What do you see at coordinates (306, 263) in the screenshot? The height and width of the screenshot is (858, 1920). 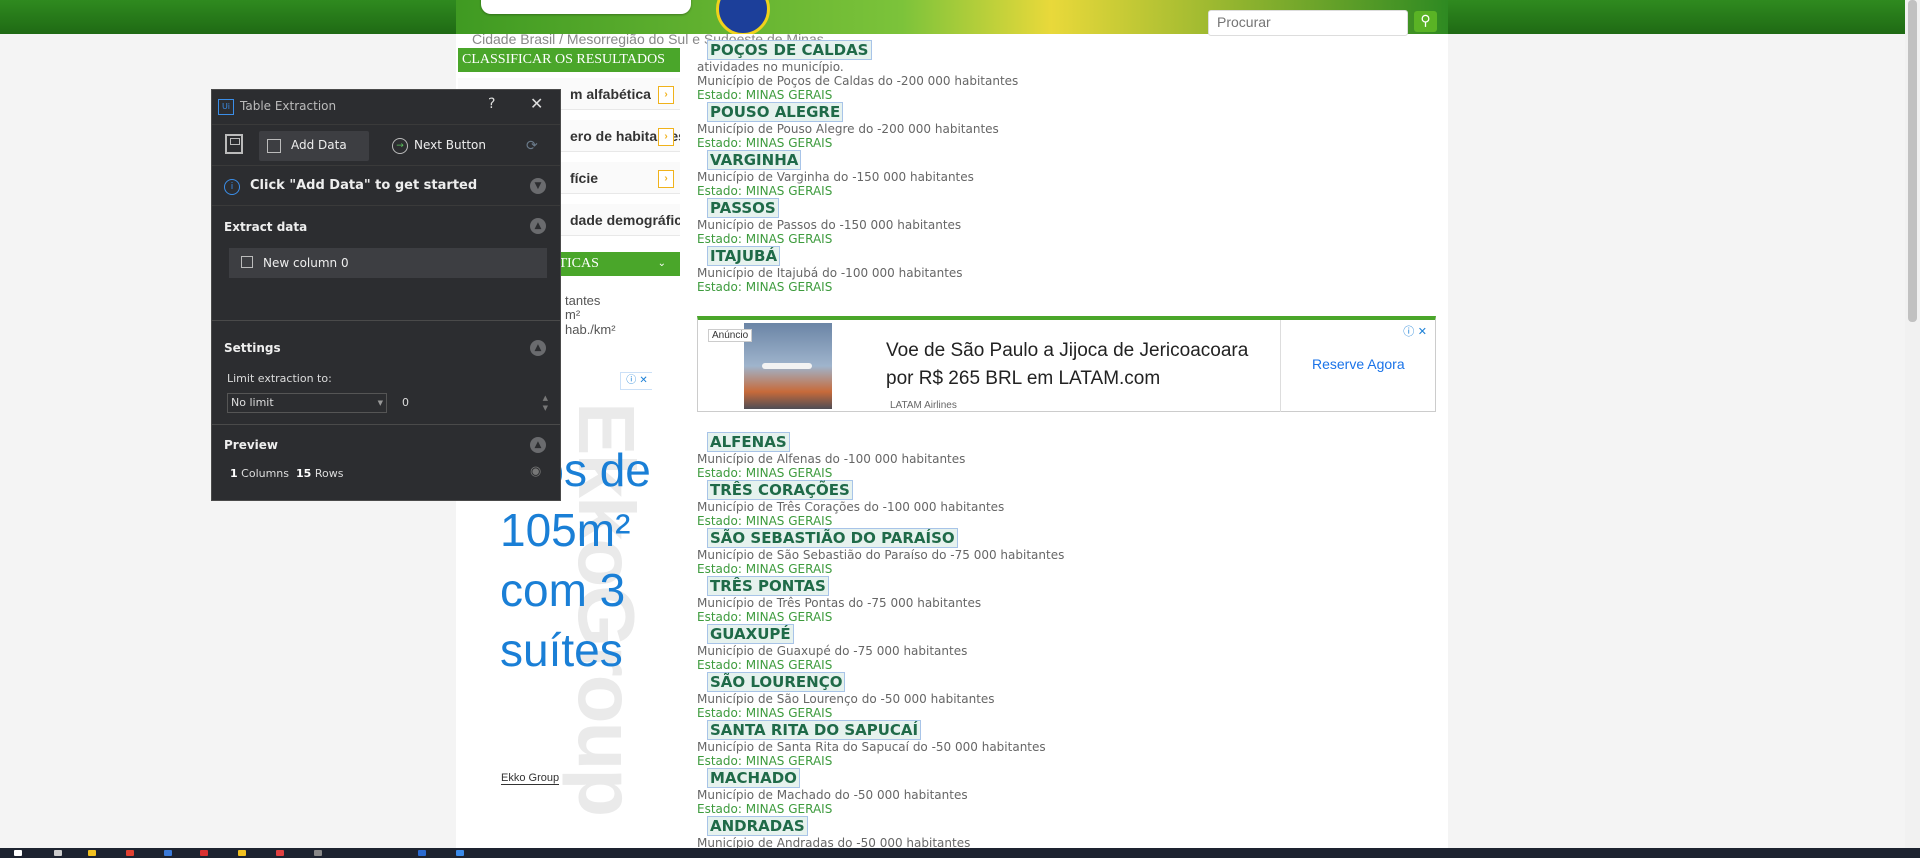 I see `column-name: New column 0` at bounding box center [306, 263].